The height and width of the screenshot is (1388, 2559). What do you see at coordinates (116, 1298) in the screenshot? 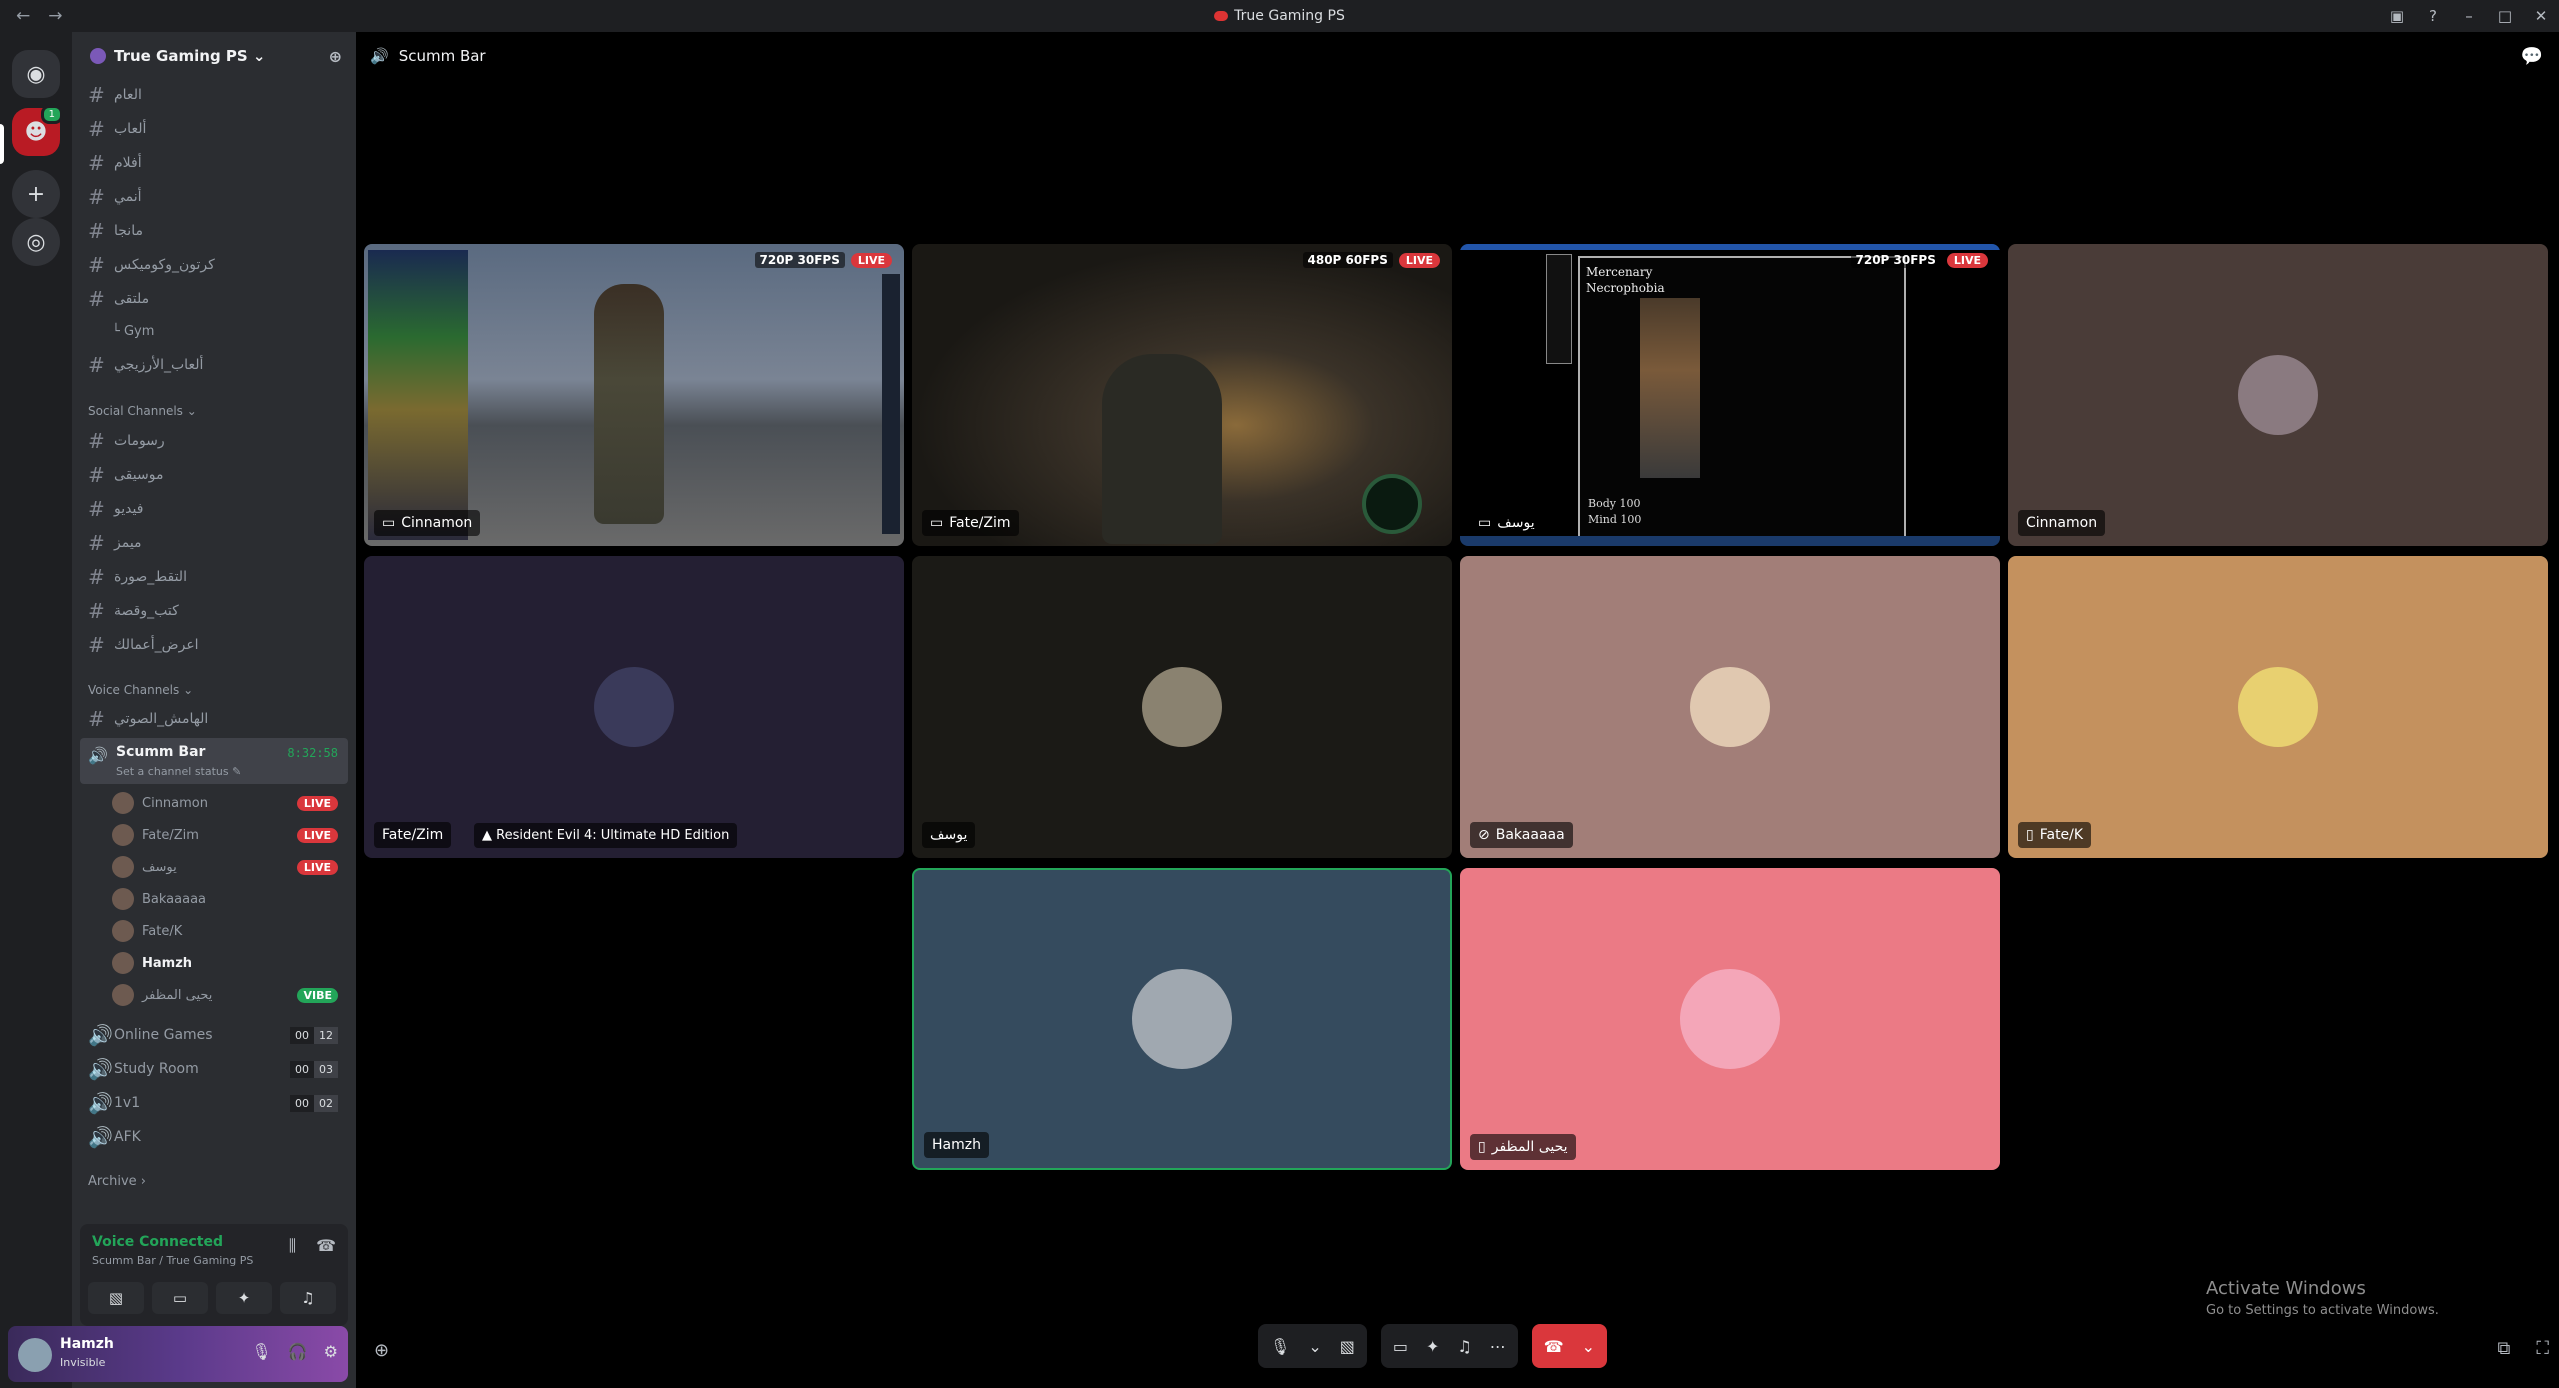
I see `camera-off-button: ▧` at bounding box center [116, 1298].